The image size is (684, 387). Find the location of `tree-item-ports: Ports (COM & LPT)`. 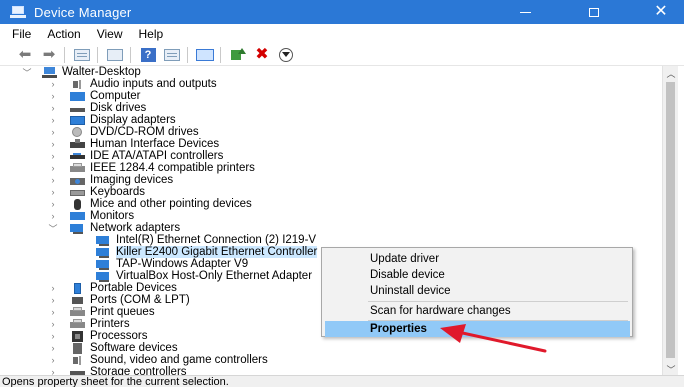

tree-item-ports: Ports (COM & LPT) is located at coordinates (130, 300).